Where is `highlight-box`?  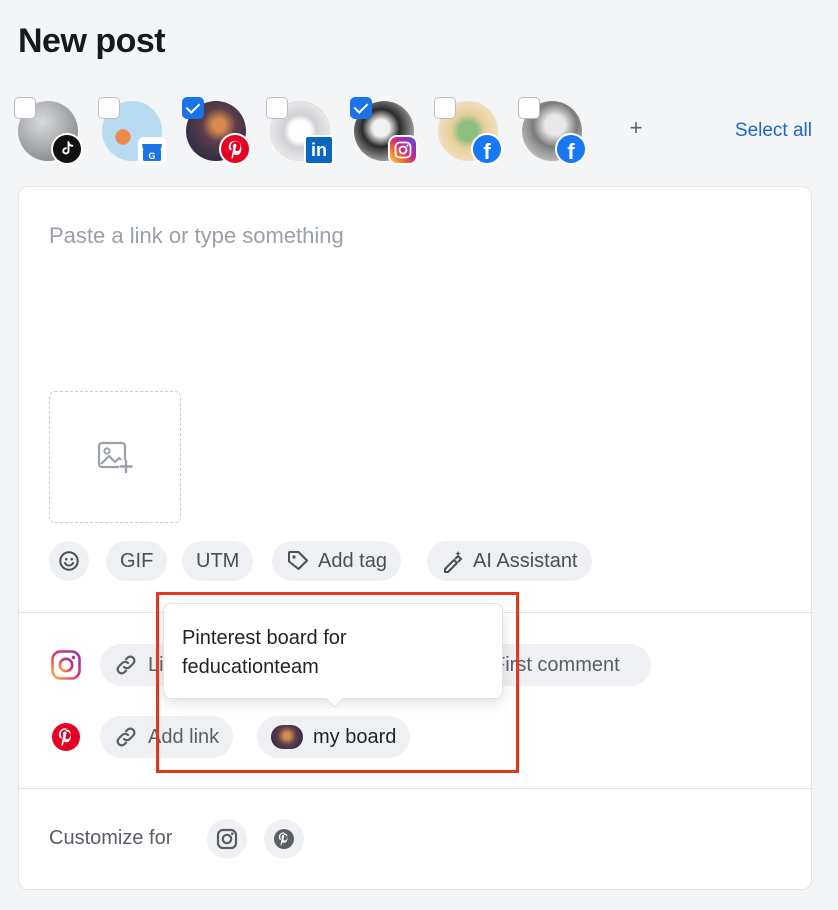
highlight-box is located at coordinates (337, 682).